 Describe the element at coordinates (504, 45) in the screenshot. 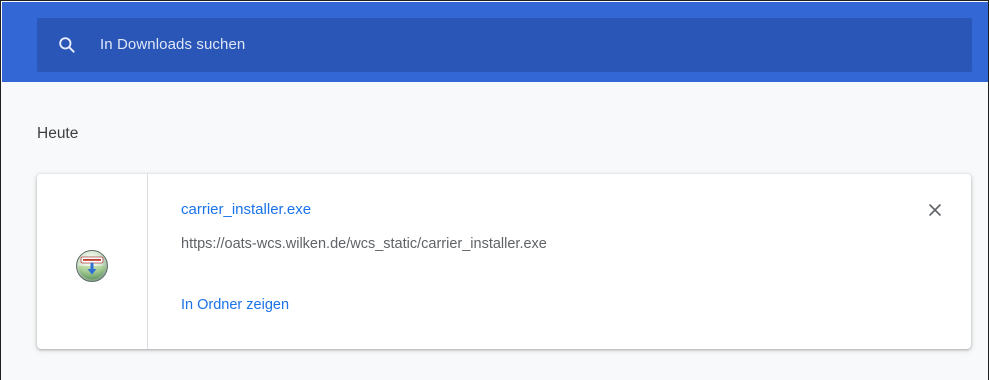

I see `search-field: In Downloads suchen` at that location.